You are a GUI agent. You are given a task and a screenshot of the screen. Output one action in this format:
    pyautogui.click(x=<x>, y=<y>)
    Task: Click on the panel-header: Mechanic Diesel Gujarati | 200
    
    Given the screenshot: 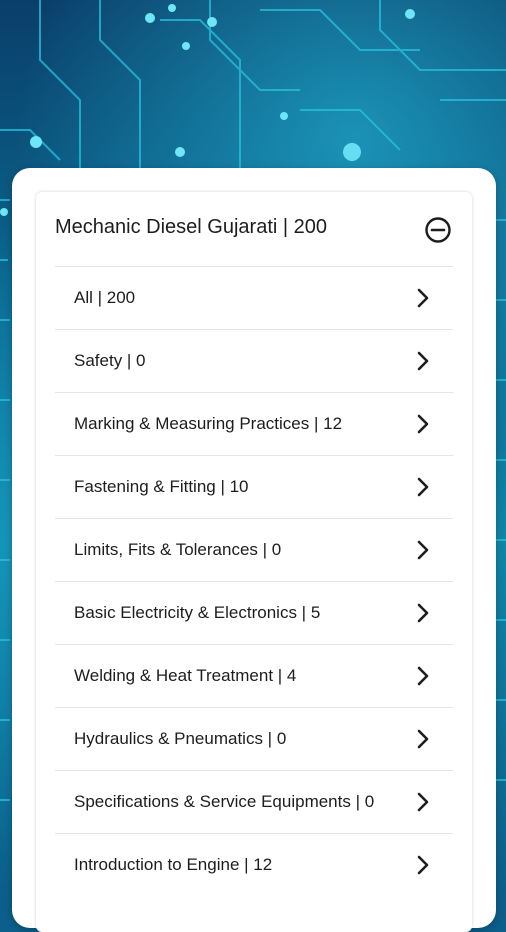 What is the action you would take?
    pyautogui.click(x=254, y=229)
    